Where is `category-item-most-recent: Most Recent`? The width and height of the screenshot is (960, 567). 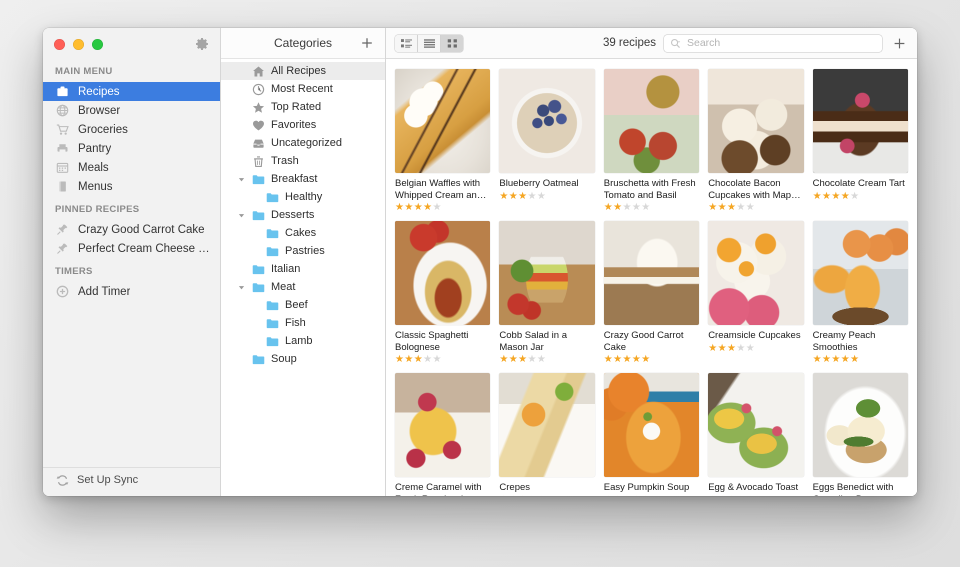 category-item-most-recent: Most Recent is located at coordinates (303, 89).